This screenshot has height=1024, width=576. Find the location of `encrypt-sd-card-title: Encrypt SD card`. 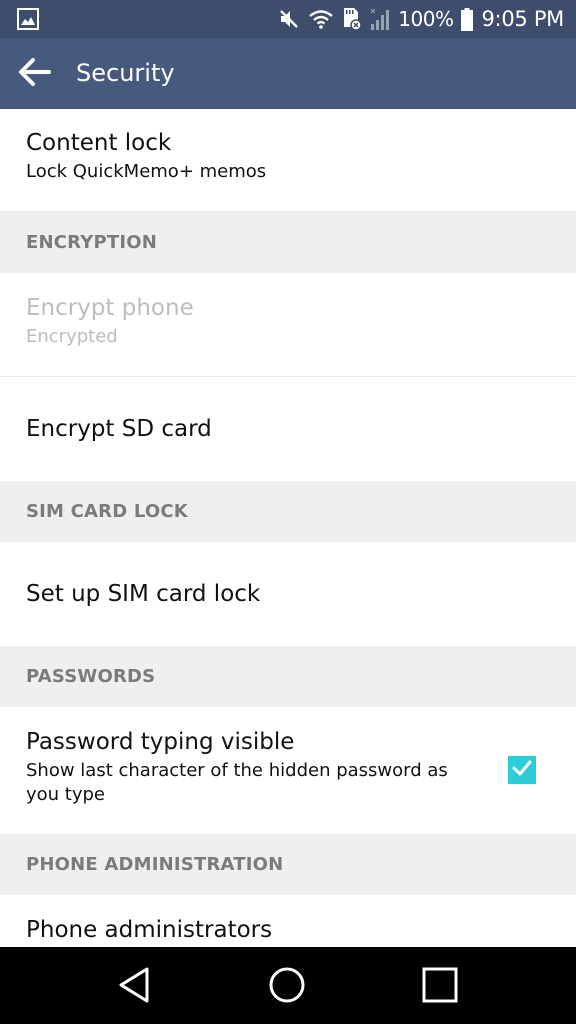

encrypt-sd-card-title: Encrypt SD card is located at coordinates (119, 429).